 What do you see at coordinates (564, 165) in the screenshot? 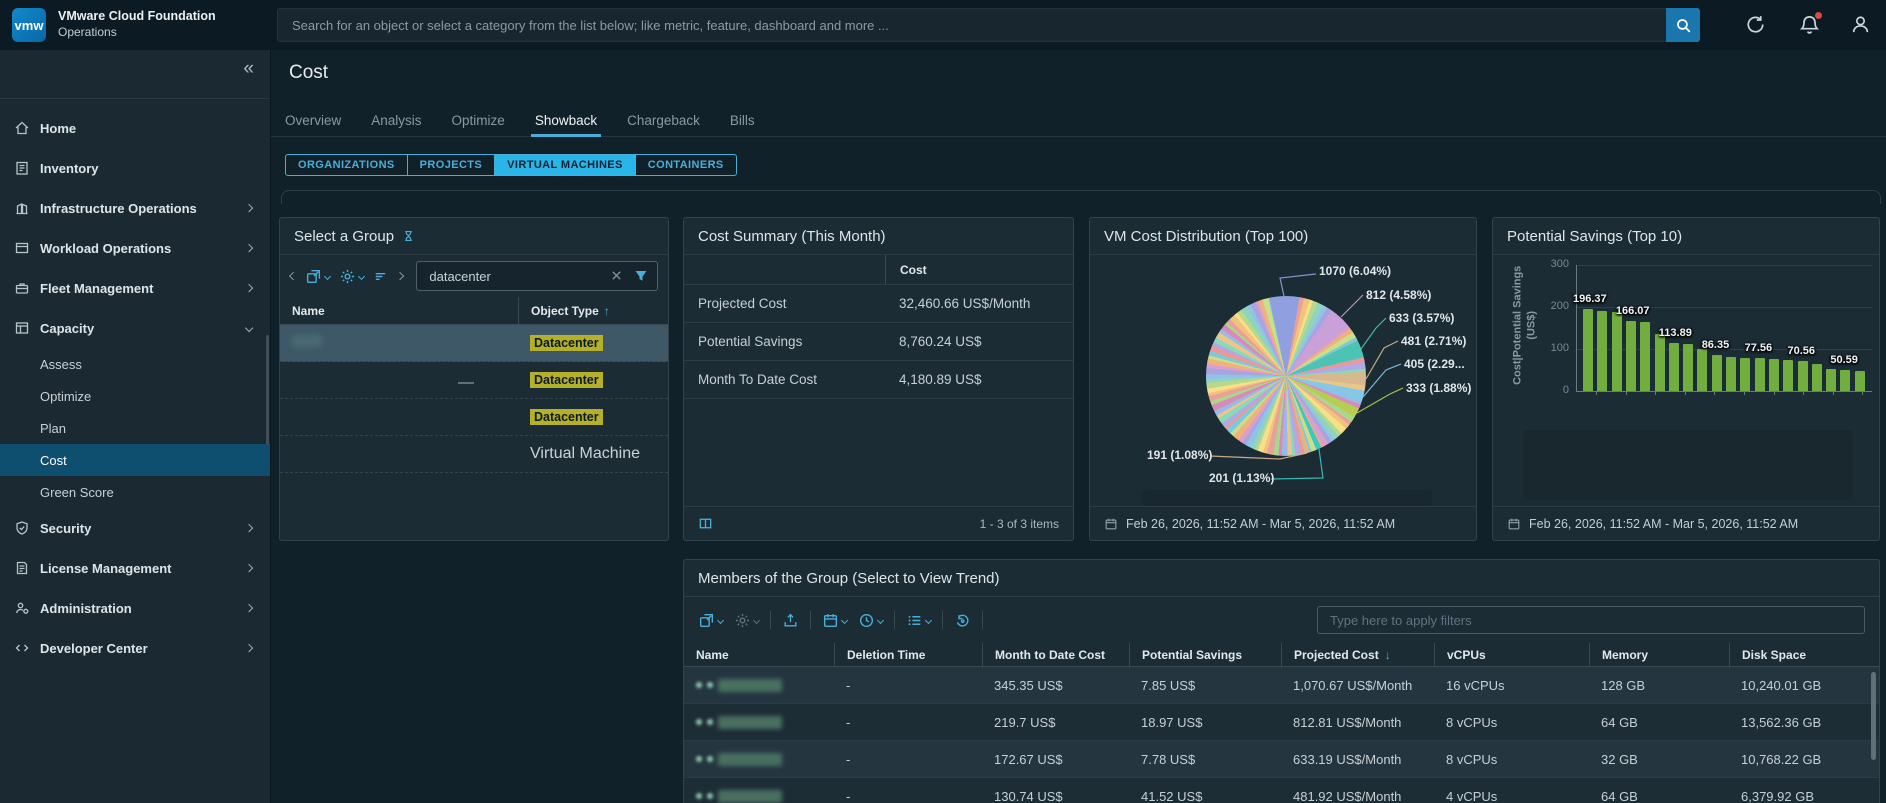
I see `virtual-machines-button: VIRTUAL MACHINES` at bounding box center [564, 165].